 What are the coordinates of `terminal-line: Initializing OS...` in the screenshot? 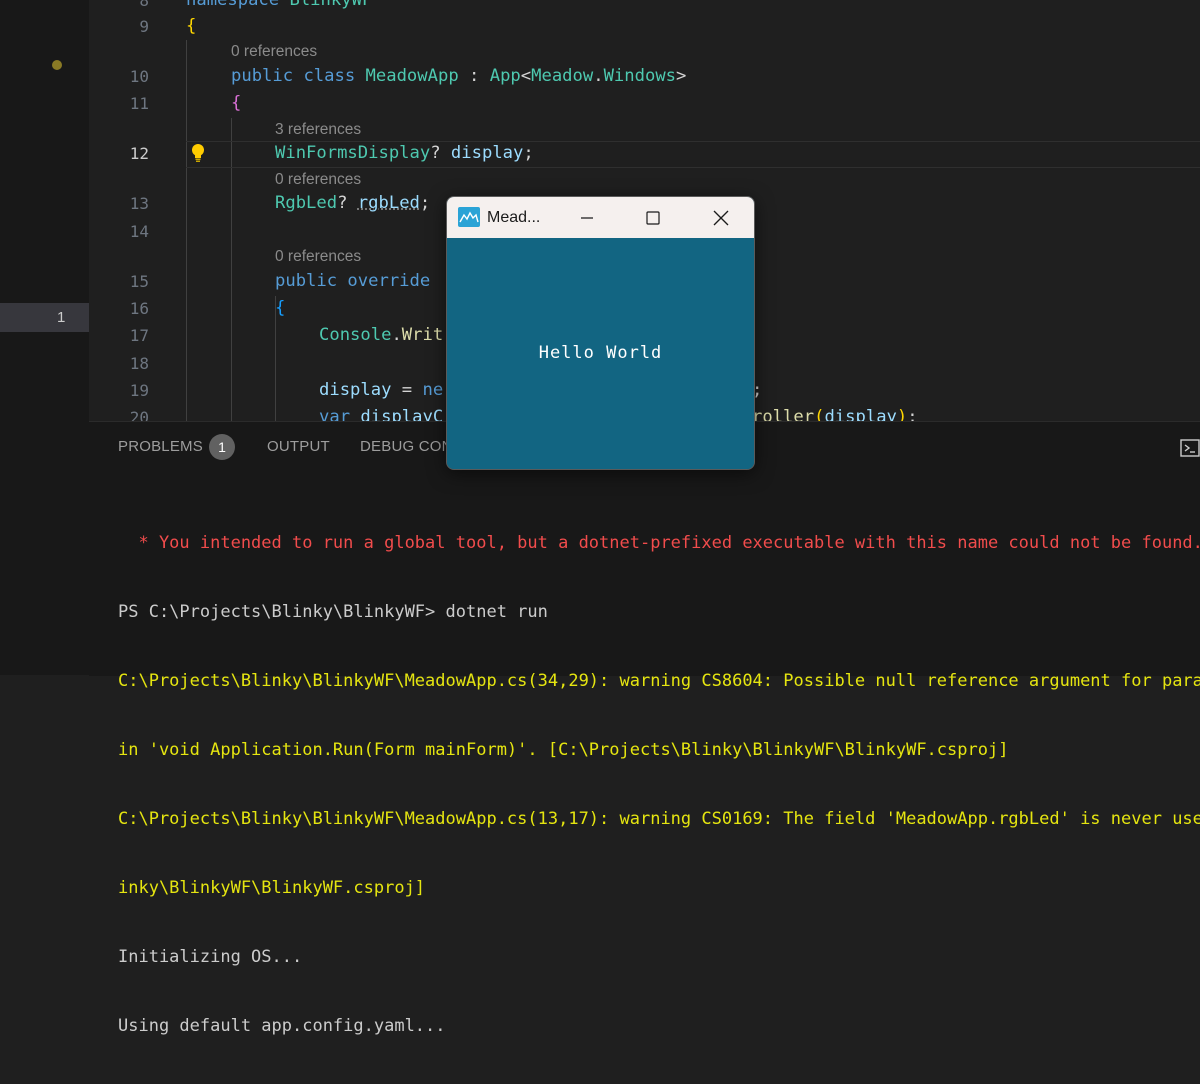 It's located at (210, 957).